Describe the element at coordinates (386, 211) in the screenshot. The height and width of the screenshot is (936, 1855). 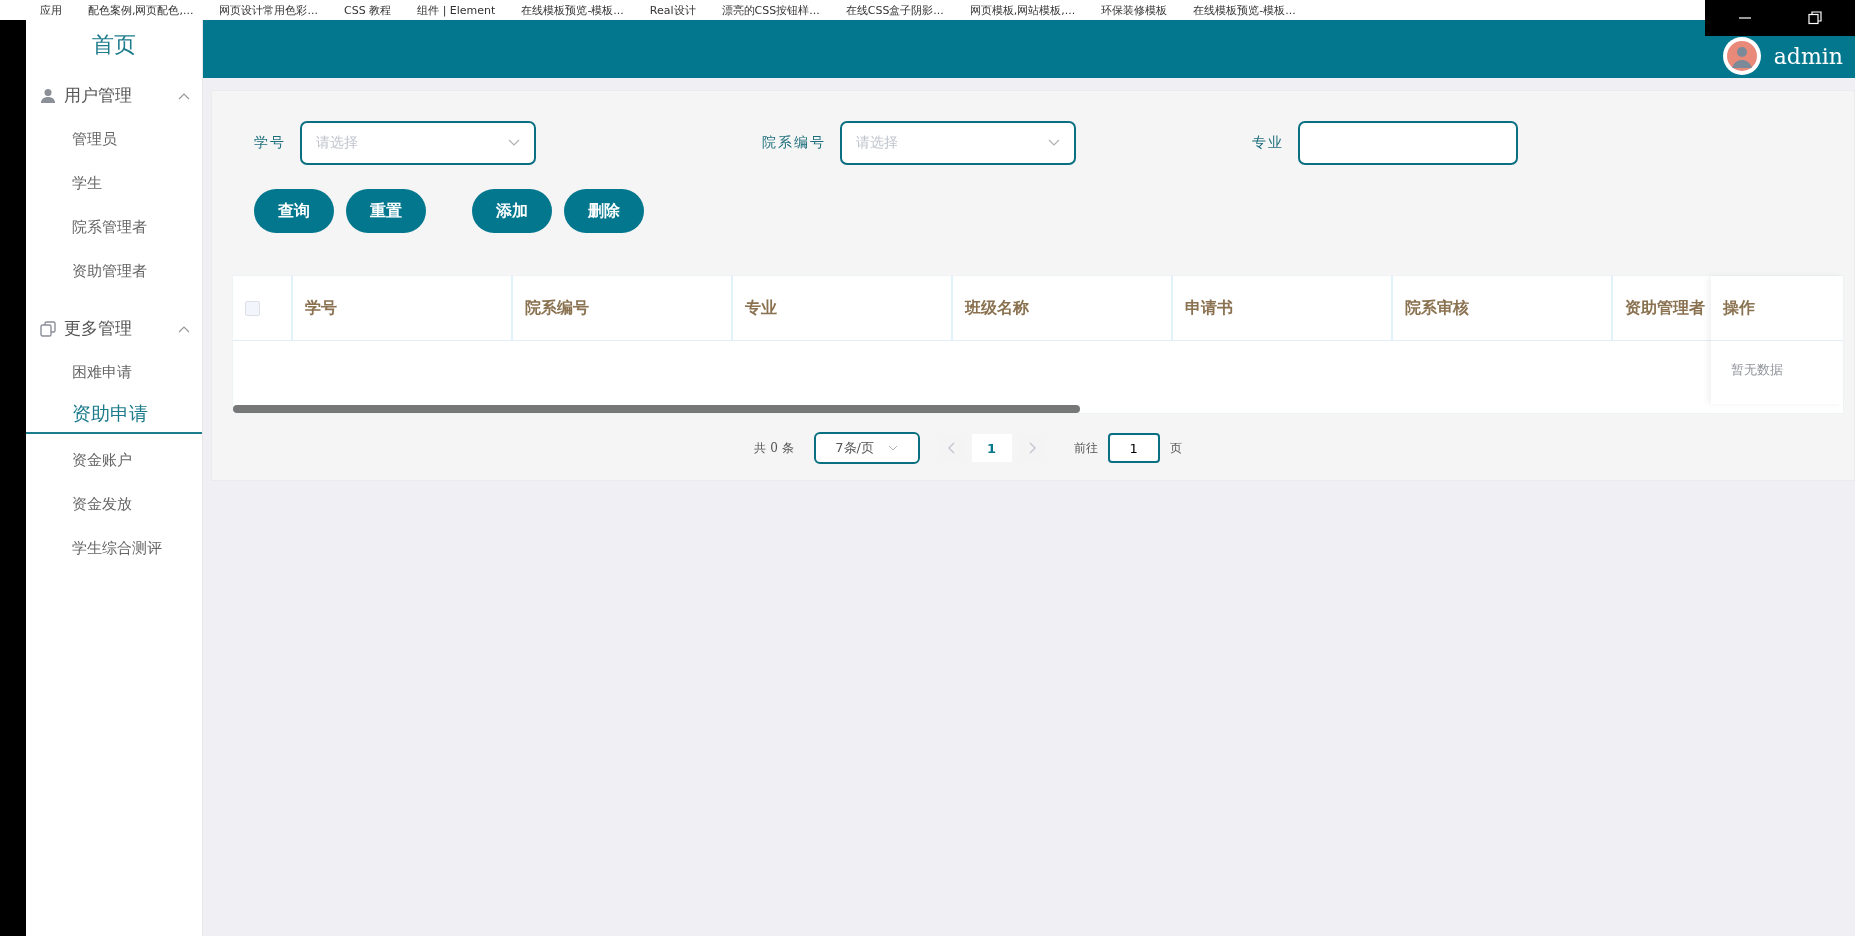
I see `action-button: 重置` at that location.